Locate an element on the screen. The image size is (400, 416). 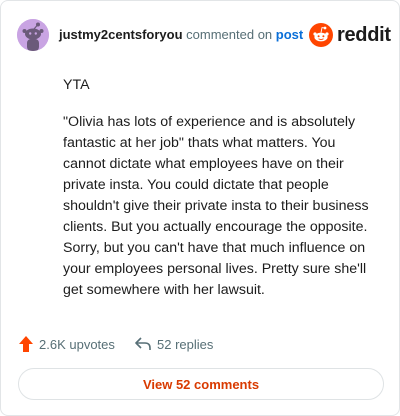
upvotes-count: 2.6K upvotes is located at coordinates (77, 344).